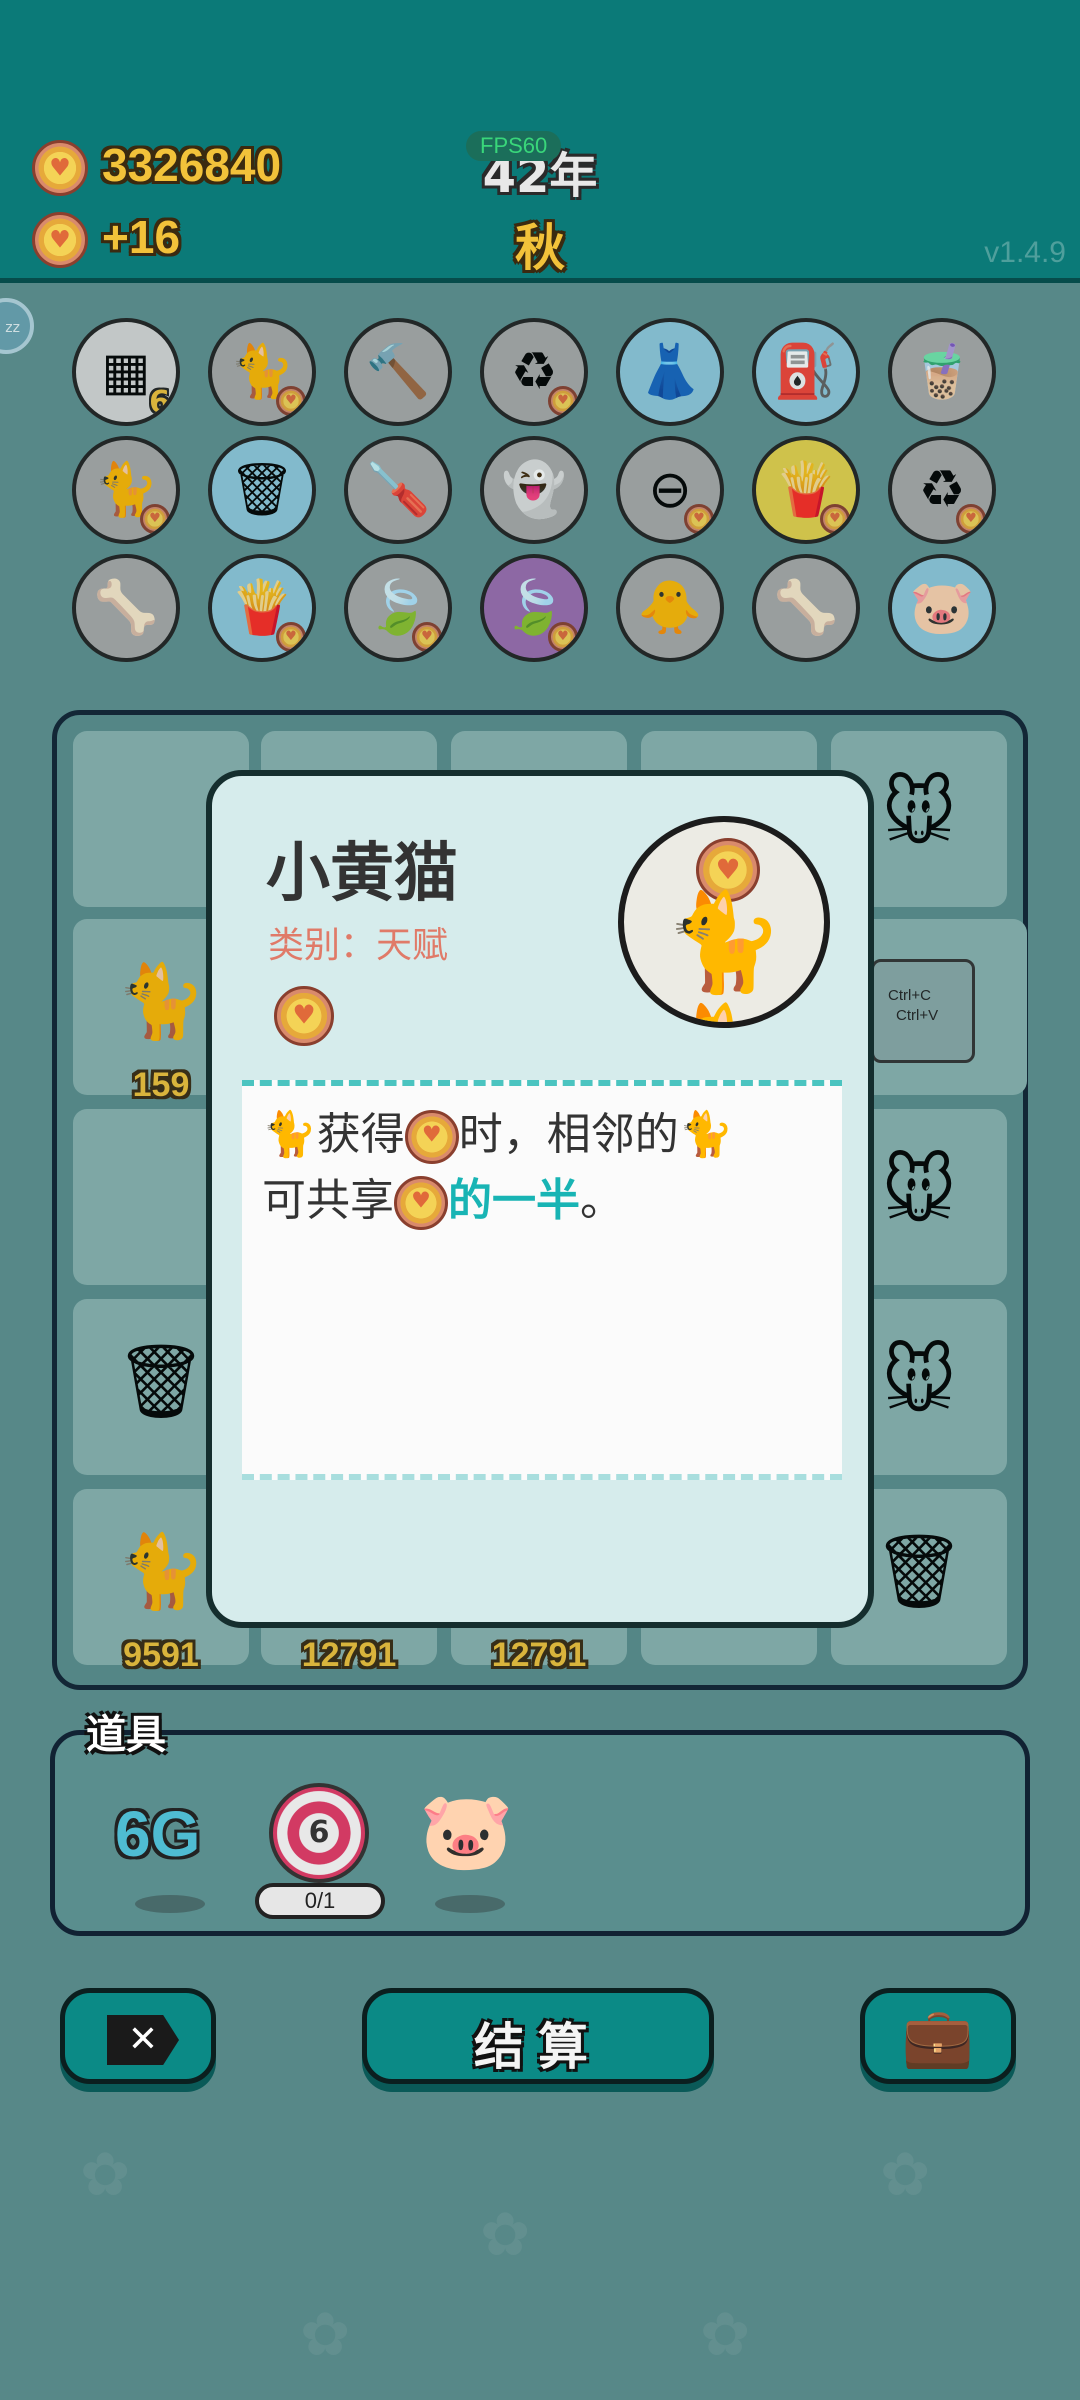  I want to click on briefcase-icon: 💼, so click(938, 2037).